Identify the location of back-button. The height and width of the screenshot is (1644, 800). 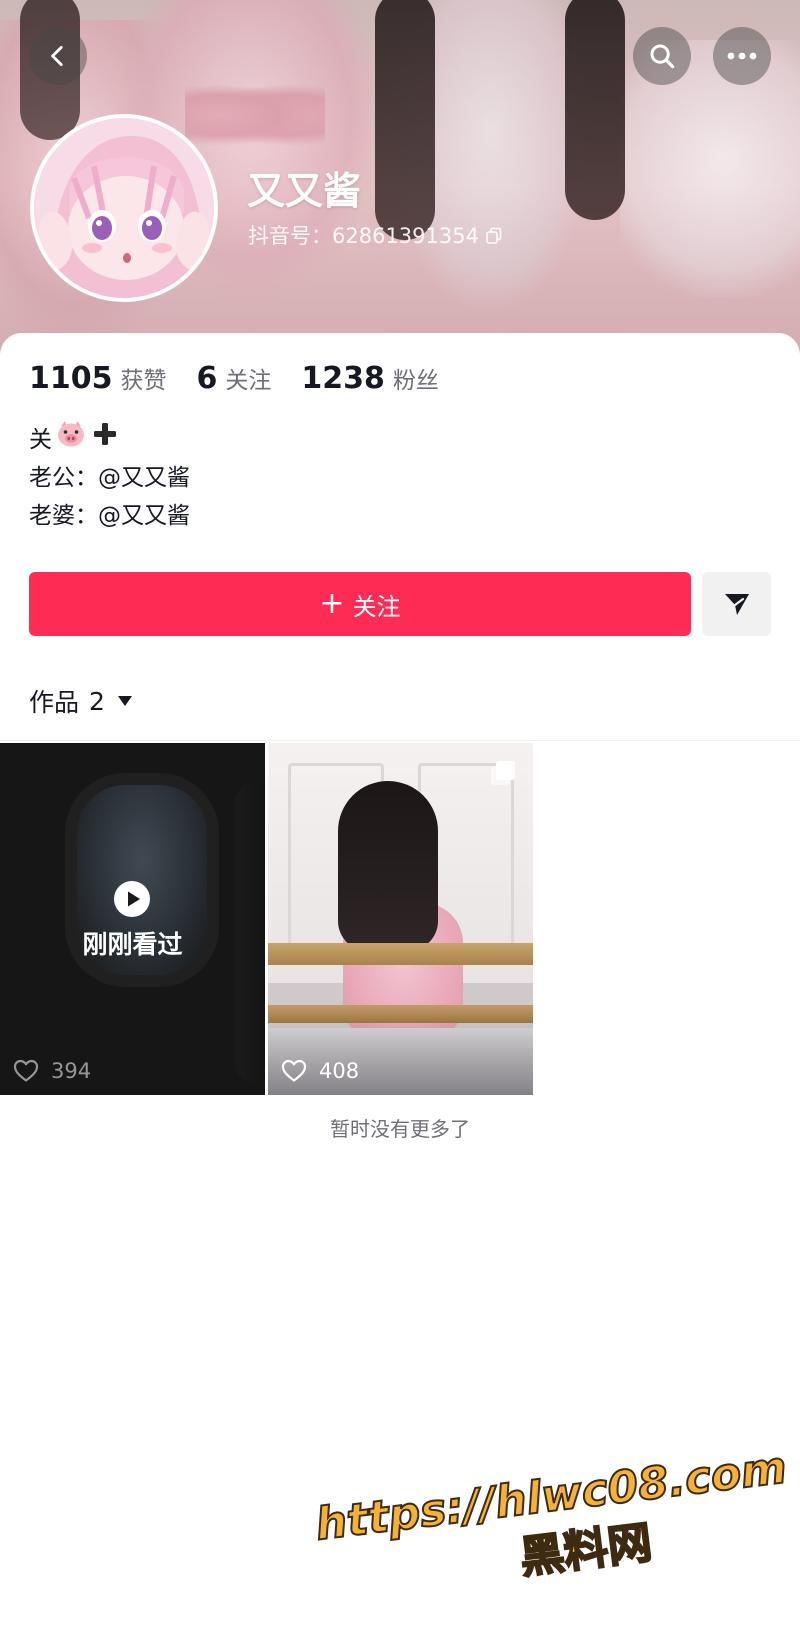
(58, 56).